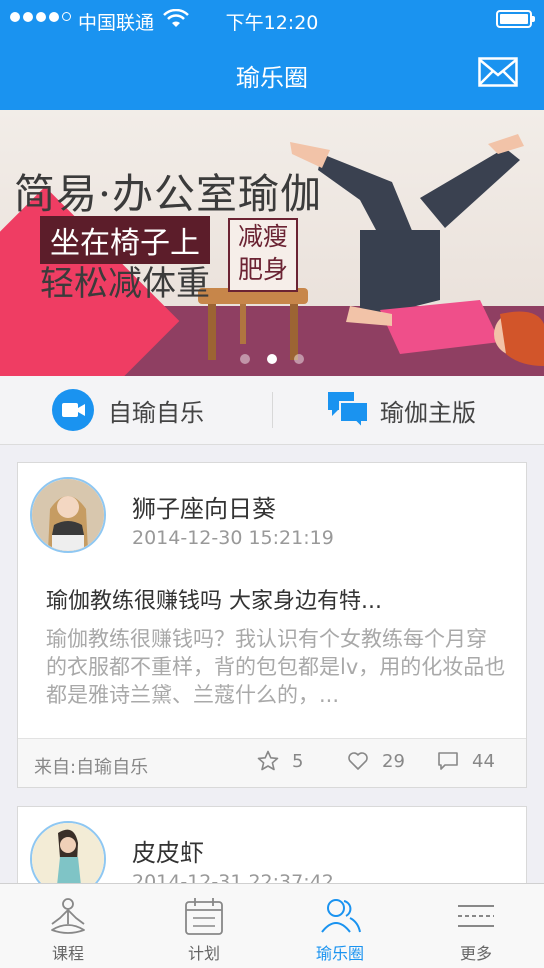 This screenshot has width=544, height=968. What do you see at coordinates (68, 916) in the screenshot?
I see `meditation-icon` at bounding box center [68, 916].